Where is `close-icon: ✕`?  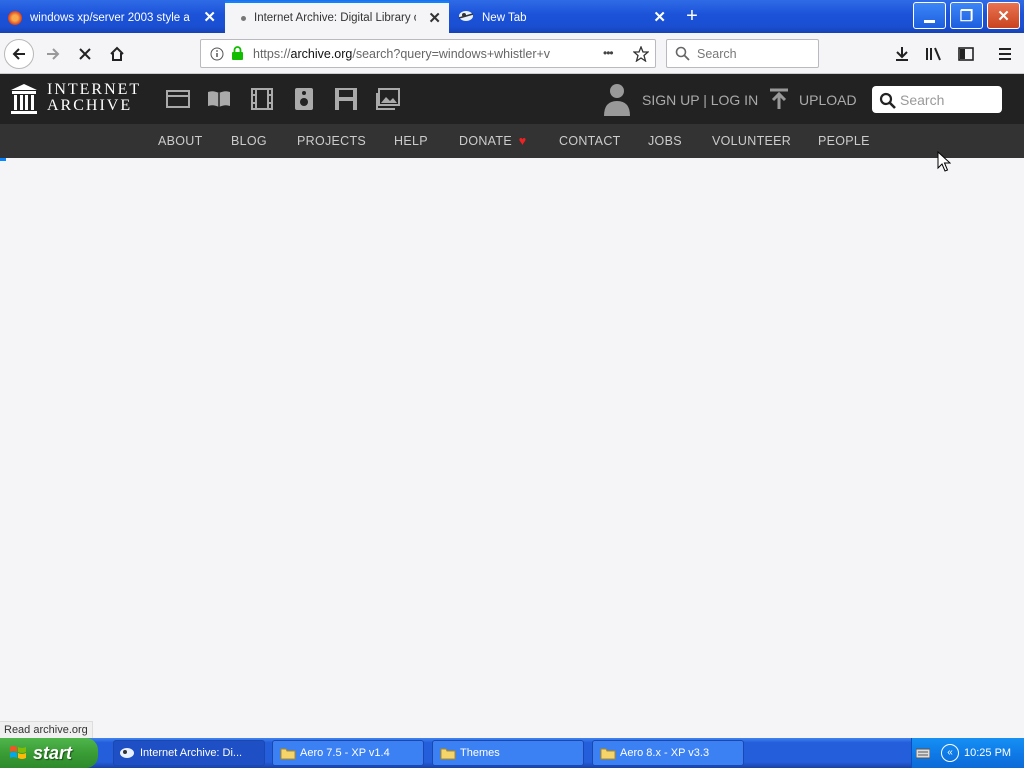
close-icon: ✕ is located at coordinates (1003, 16).